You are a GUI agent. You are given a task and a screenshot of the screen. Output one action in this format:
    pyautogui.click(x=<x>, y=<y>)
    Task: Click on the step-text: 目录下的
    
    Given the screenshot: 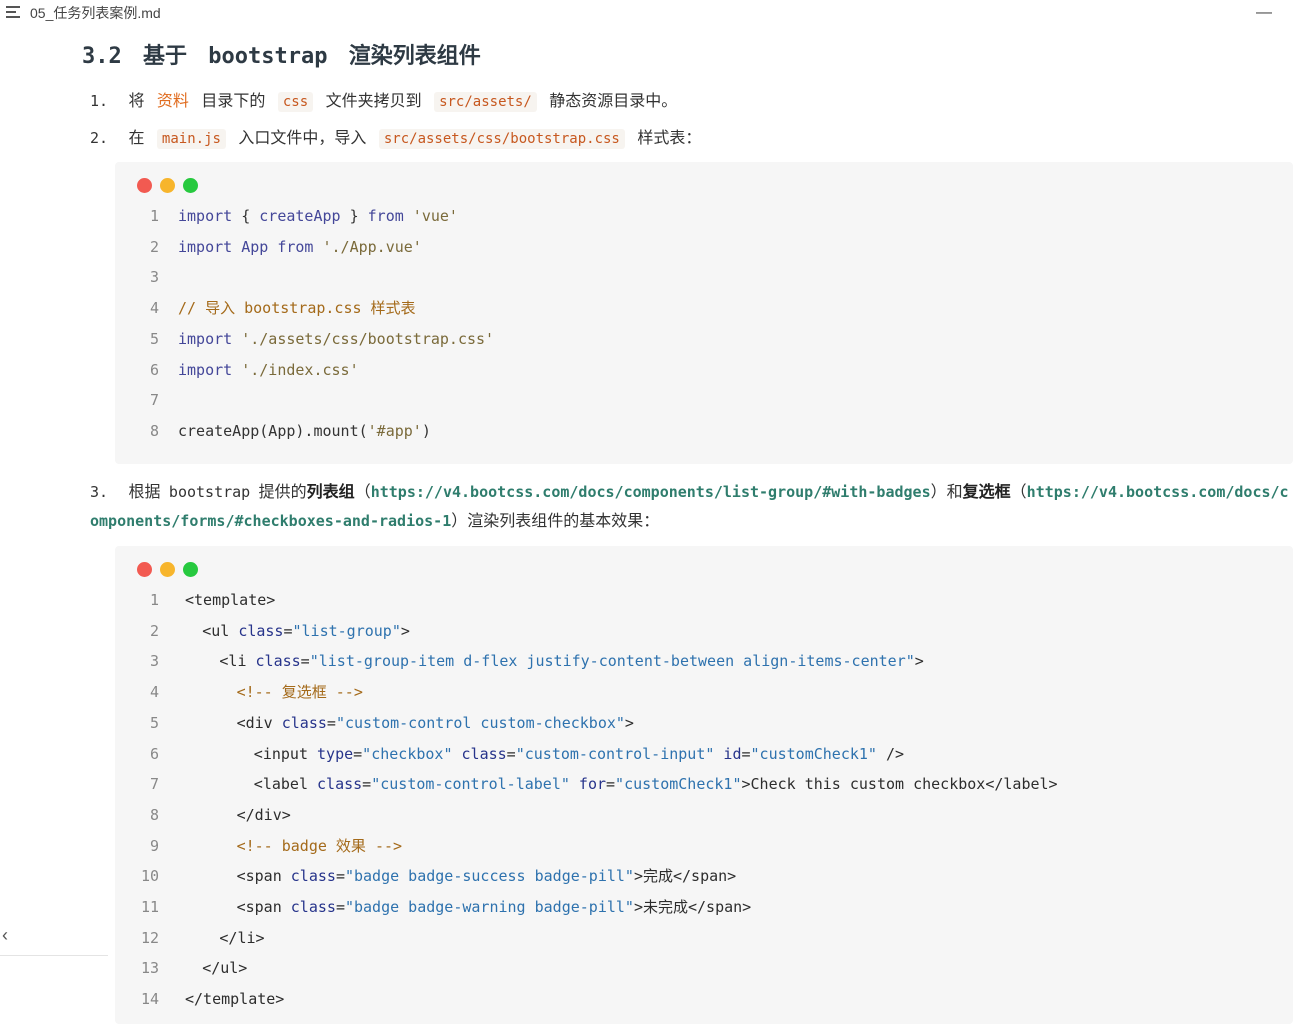 What is the action you would take?
    pyautogui.click(x=233, y=101)
    